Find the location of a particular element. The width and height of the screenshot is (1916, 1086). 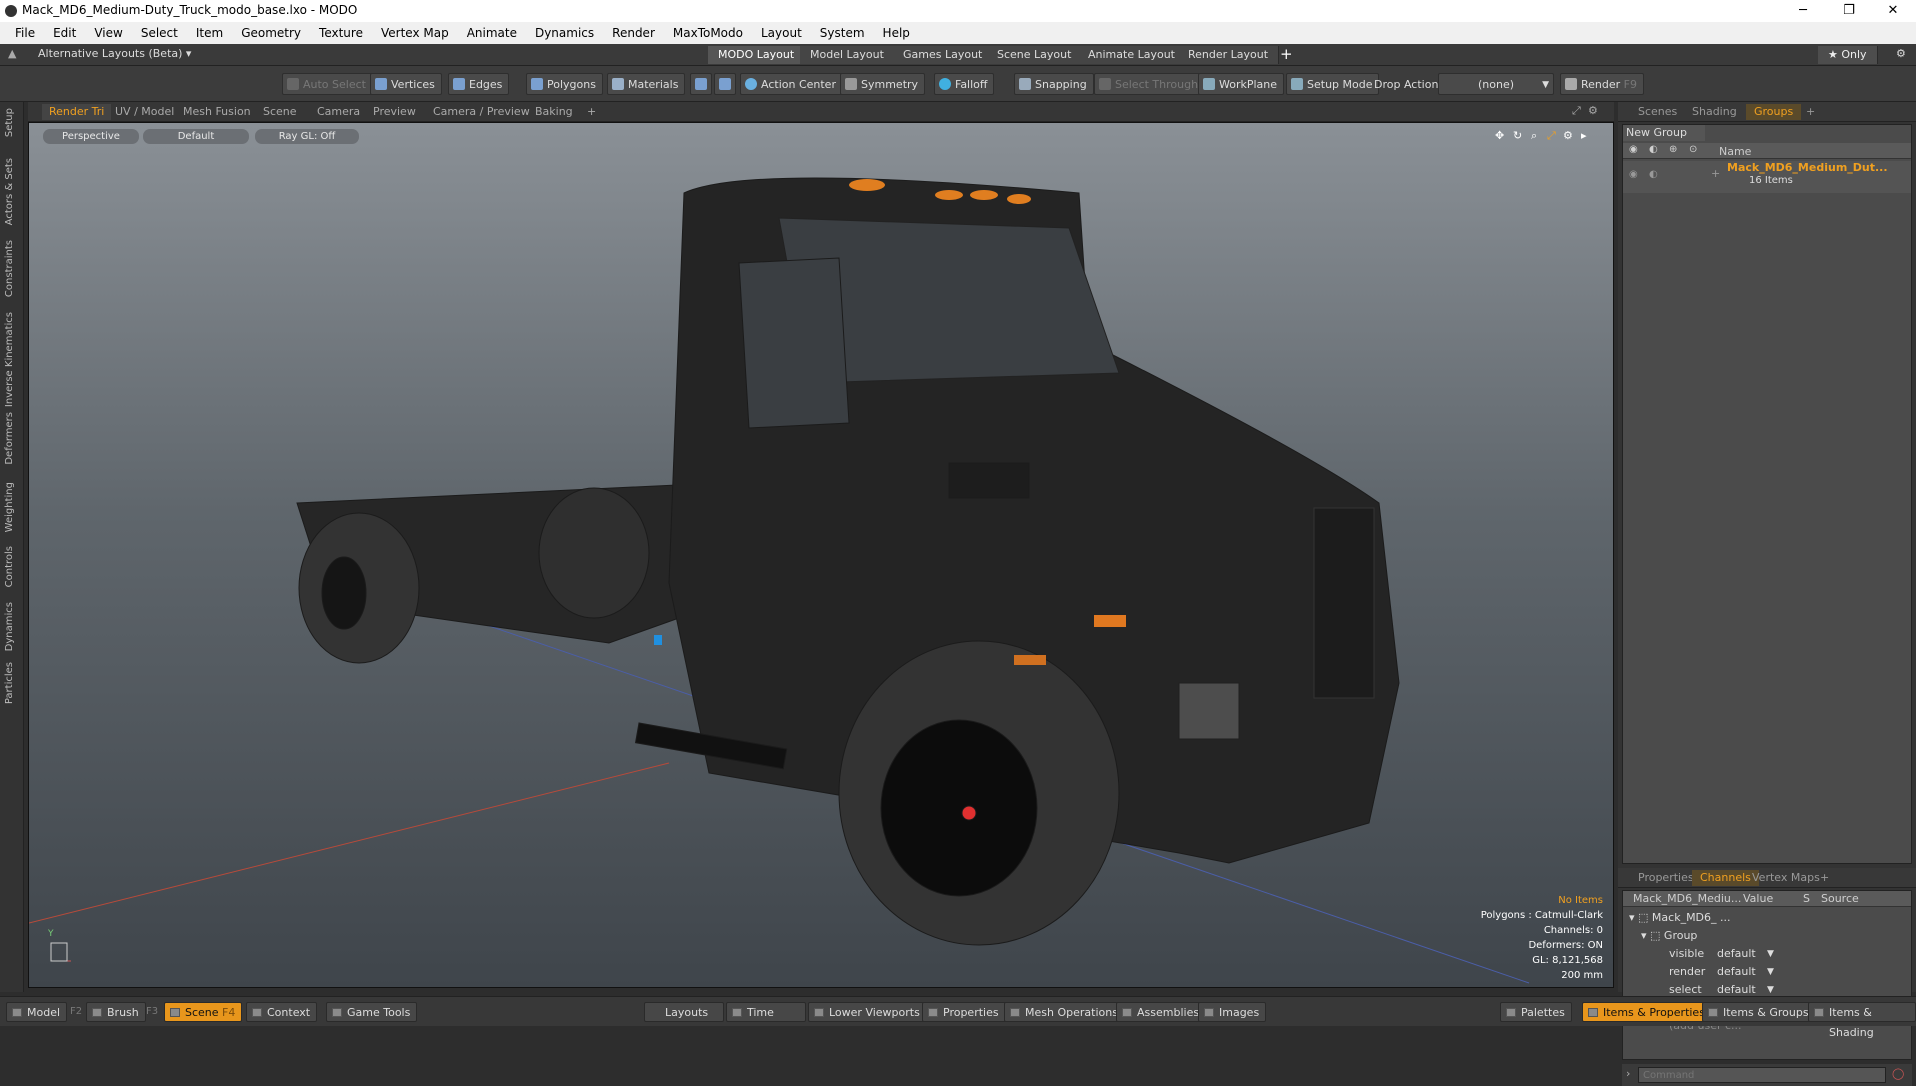

tab-uv-model: UV / Model is located at coordinates (144, 112).